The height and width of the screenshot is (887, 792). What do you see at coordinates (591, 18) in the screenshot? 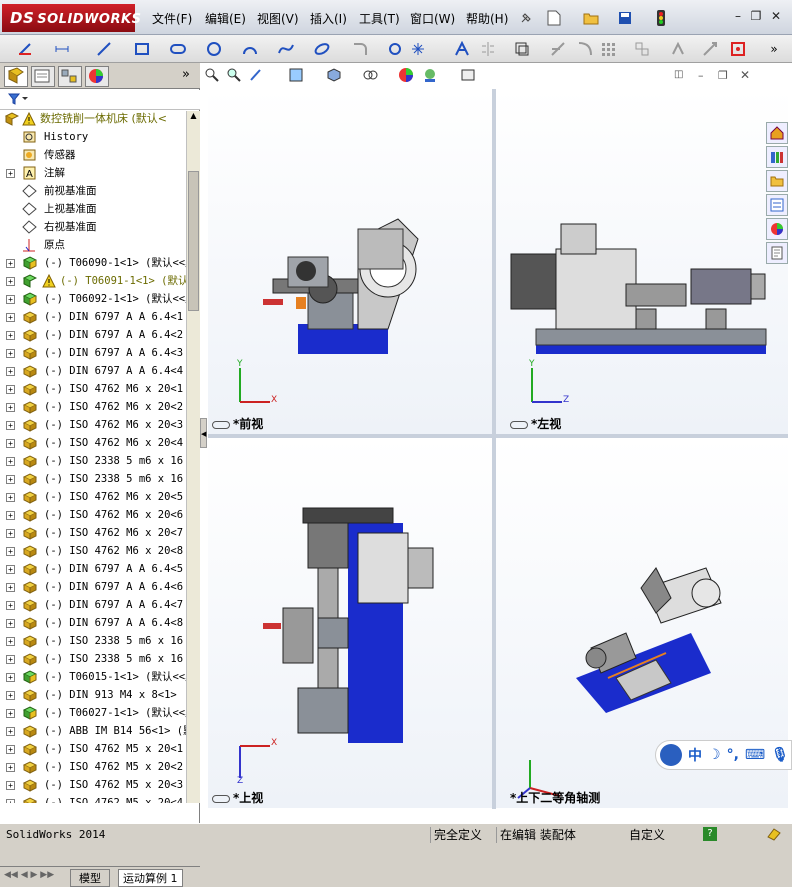
I see `open-folder-icon` at bounding box center [591, 18].